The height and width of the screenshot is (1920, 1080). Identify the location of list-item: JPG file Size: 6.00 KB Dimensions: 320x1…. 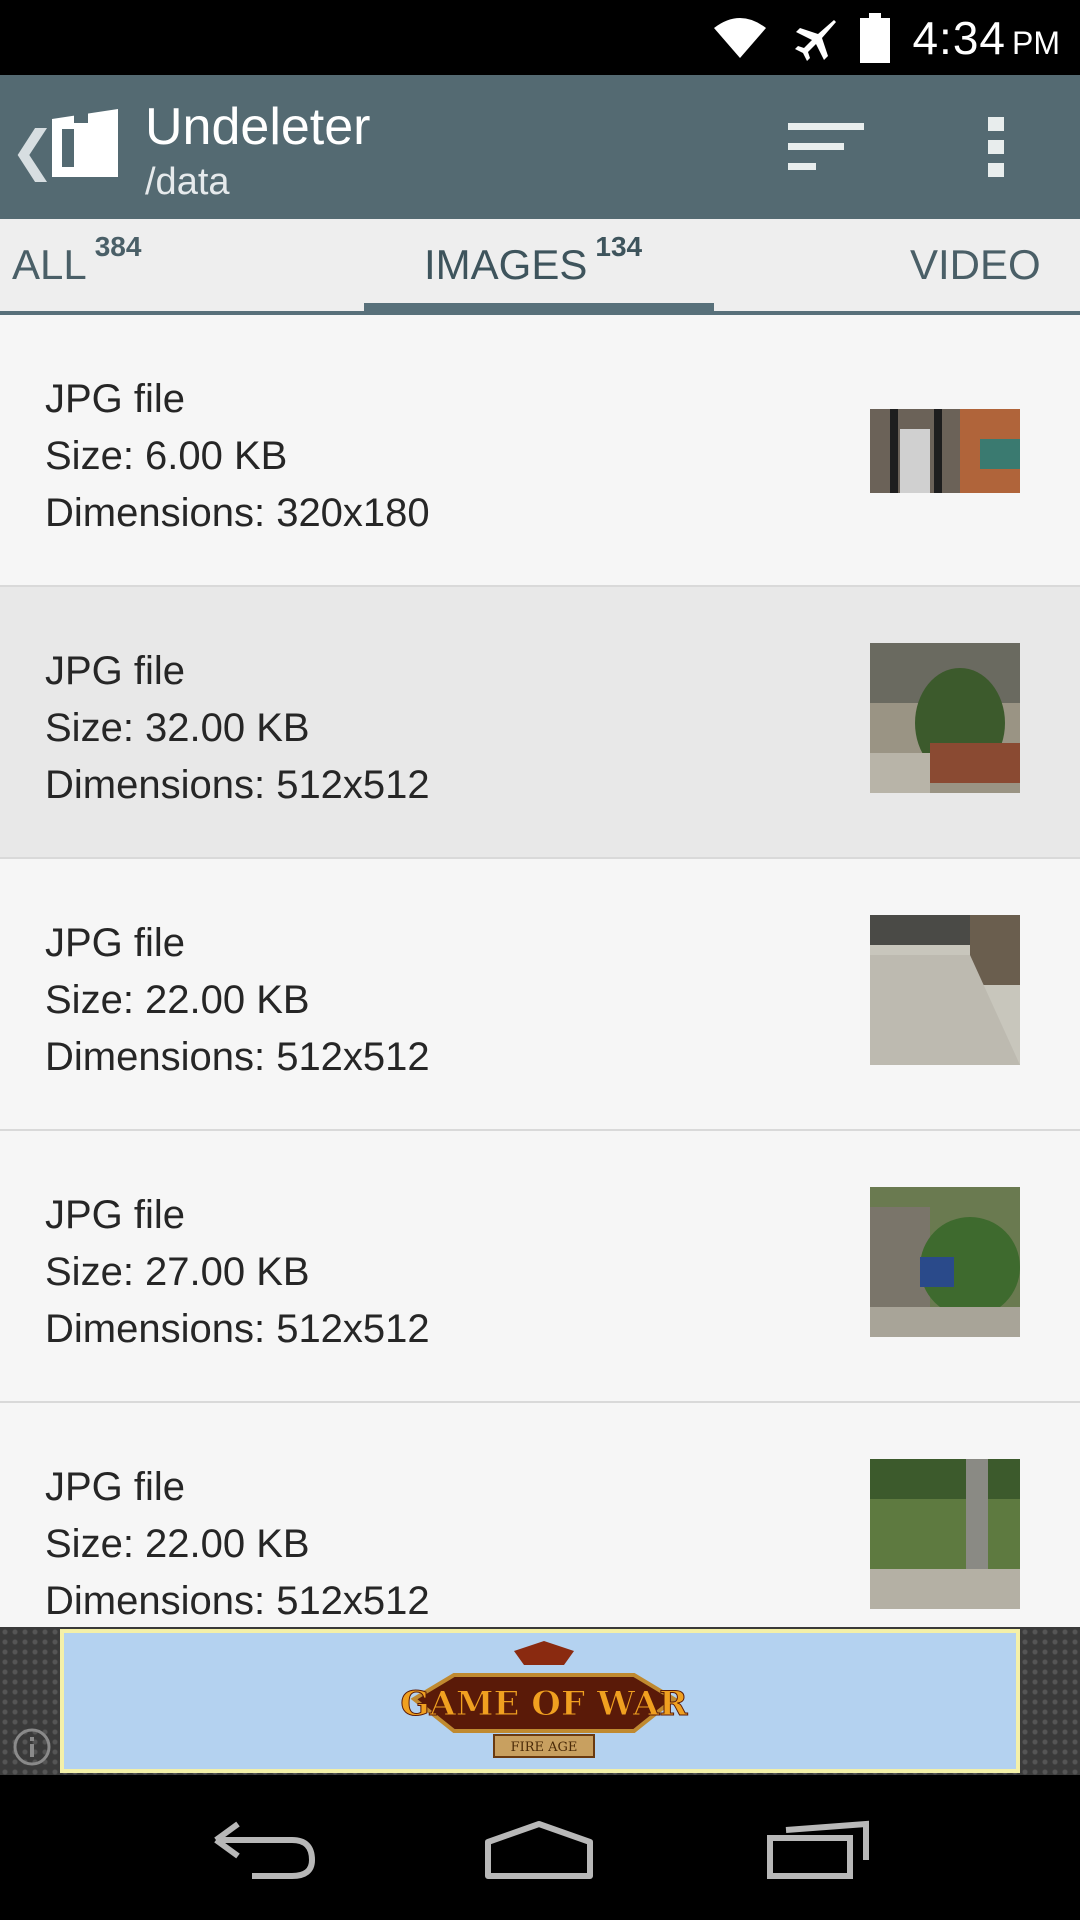
(540, 451).